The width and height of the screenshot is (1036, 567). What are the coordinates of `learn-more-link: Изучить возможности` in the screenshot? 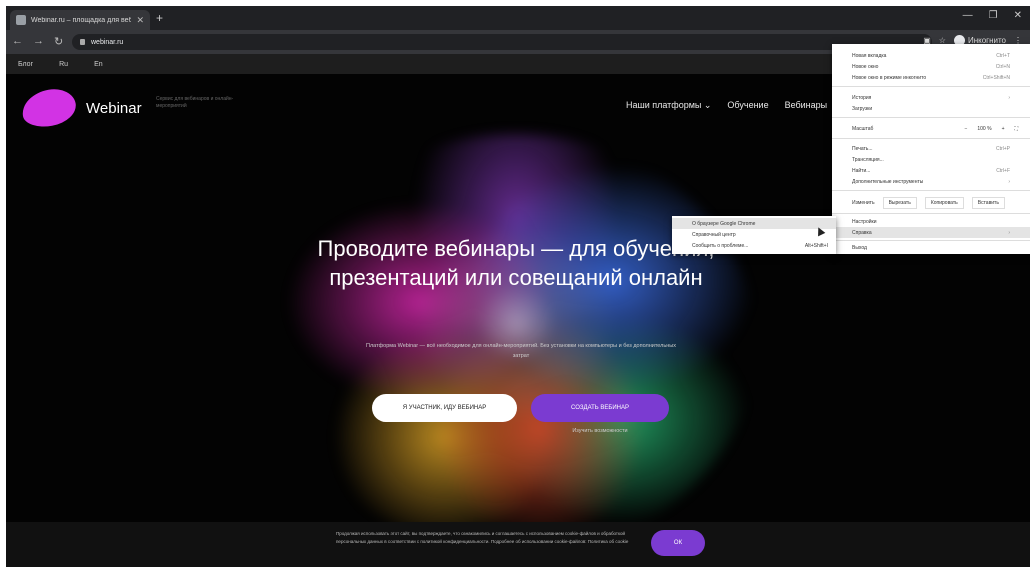 It's located at (600, 431).